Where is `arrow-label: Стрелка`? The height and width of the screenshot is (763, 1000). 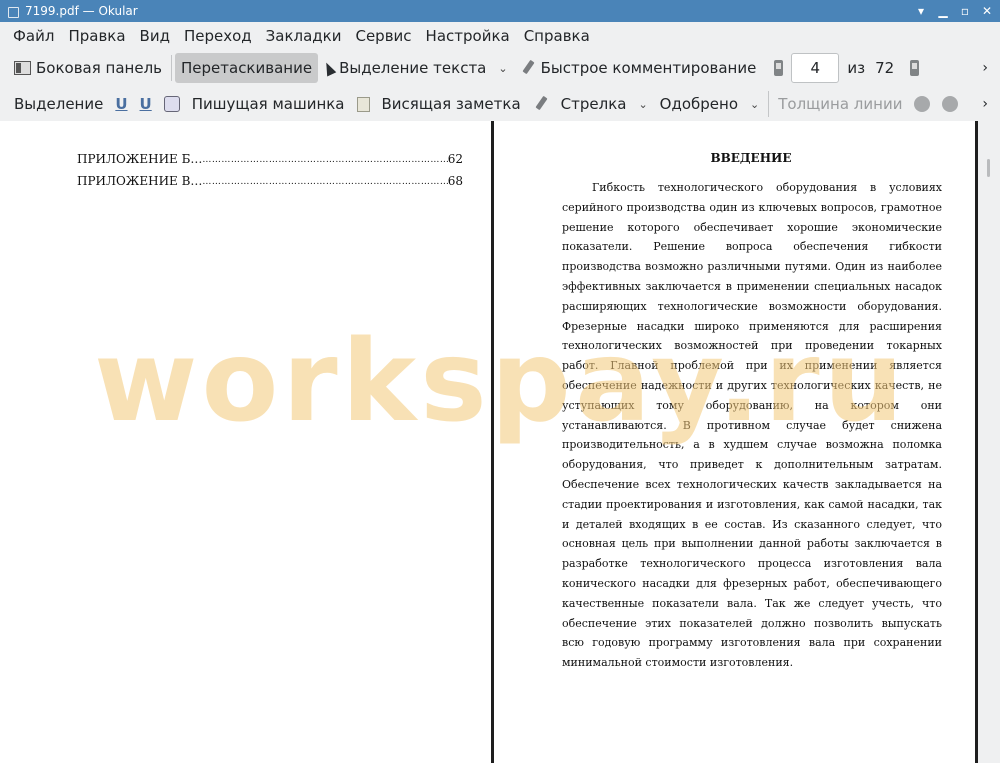 arrow-label: Стрелка is located at coordinates (593, 104).